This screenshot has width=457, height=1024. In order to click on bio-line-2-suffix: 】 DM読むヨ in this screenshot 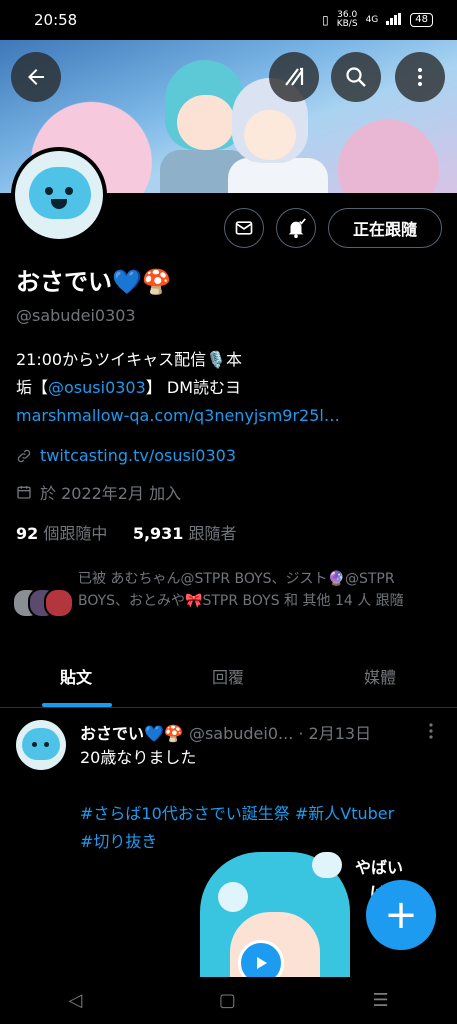, I will do `click(193, 387)`.